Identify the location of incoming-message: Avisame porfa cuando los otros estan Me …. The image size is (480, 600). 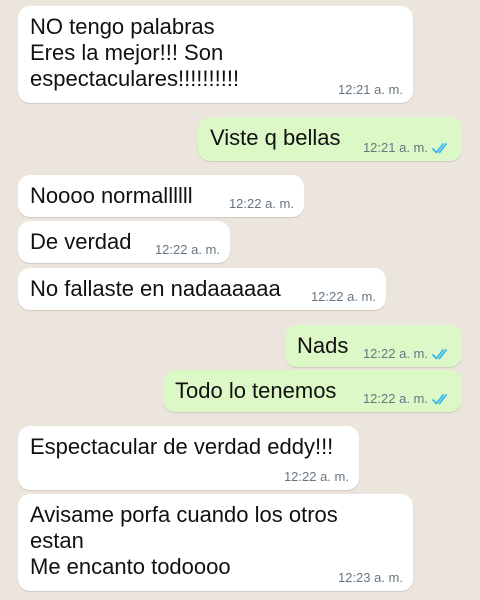
(215, 542).